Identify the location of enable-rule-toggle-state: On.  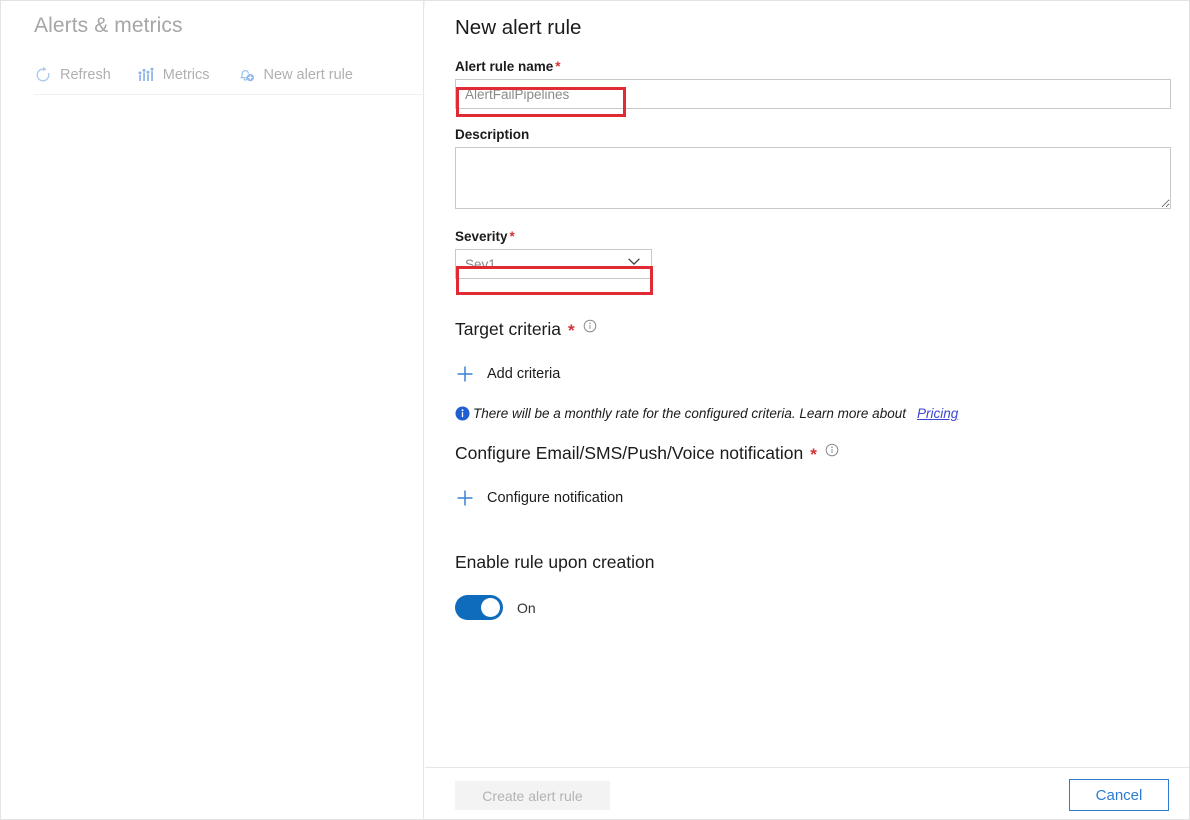
(526, 607).